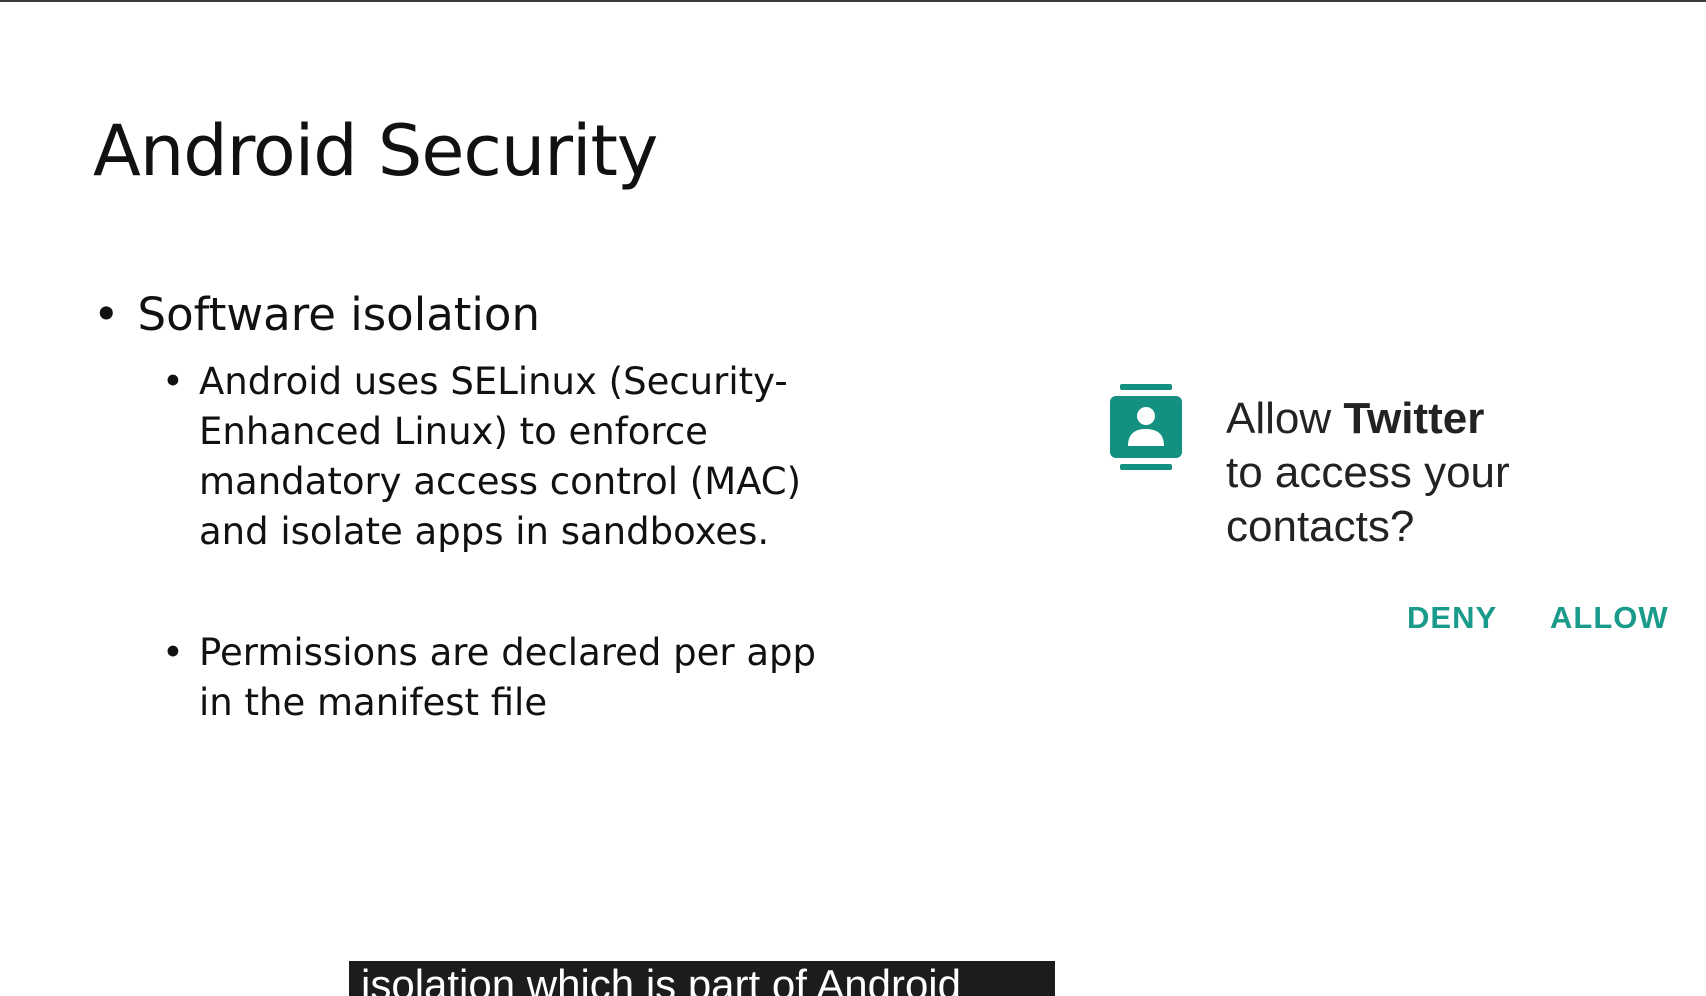  What do you see at coordinates (1414, 418) in the screenshot?
I see `app-name: Twitter` at bounding box center [1414, 418].